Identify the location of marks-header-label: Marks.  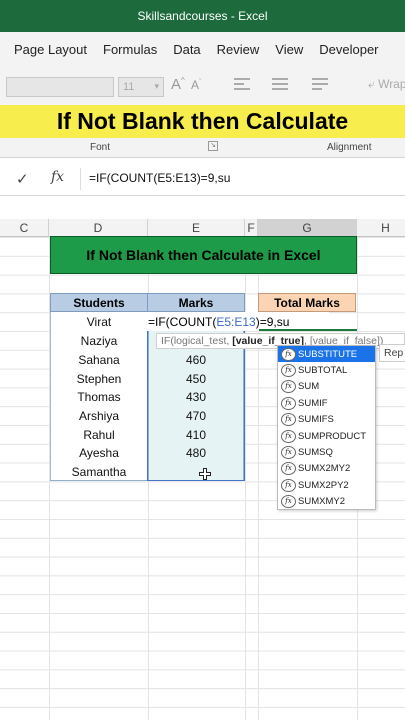
(196, 302).